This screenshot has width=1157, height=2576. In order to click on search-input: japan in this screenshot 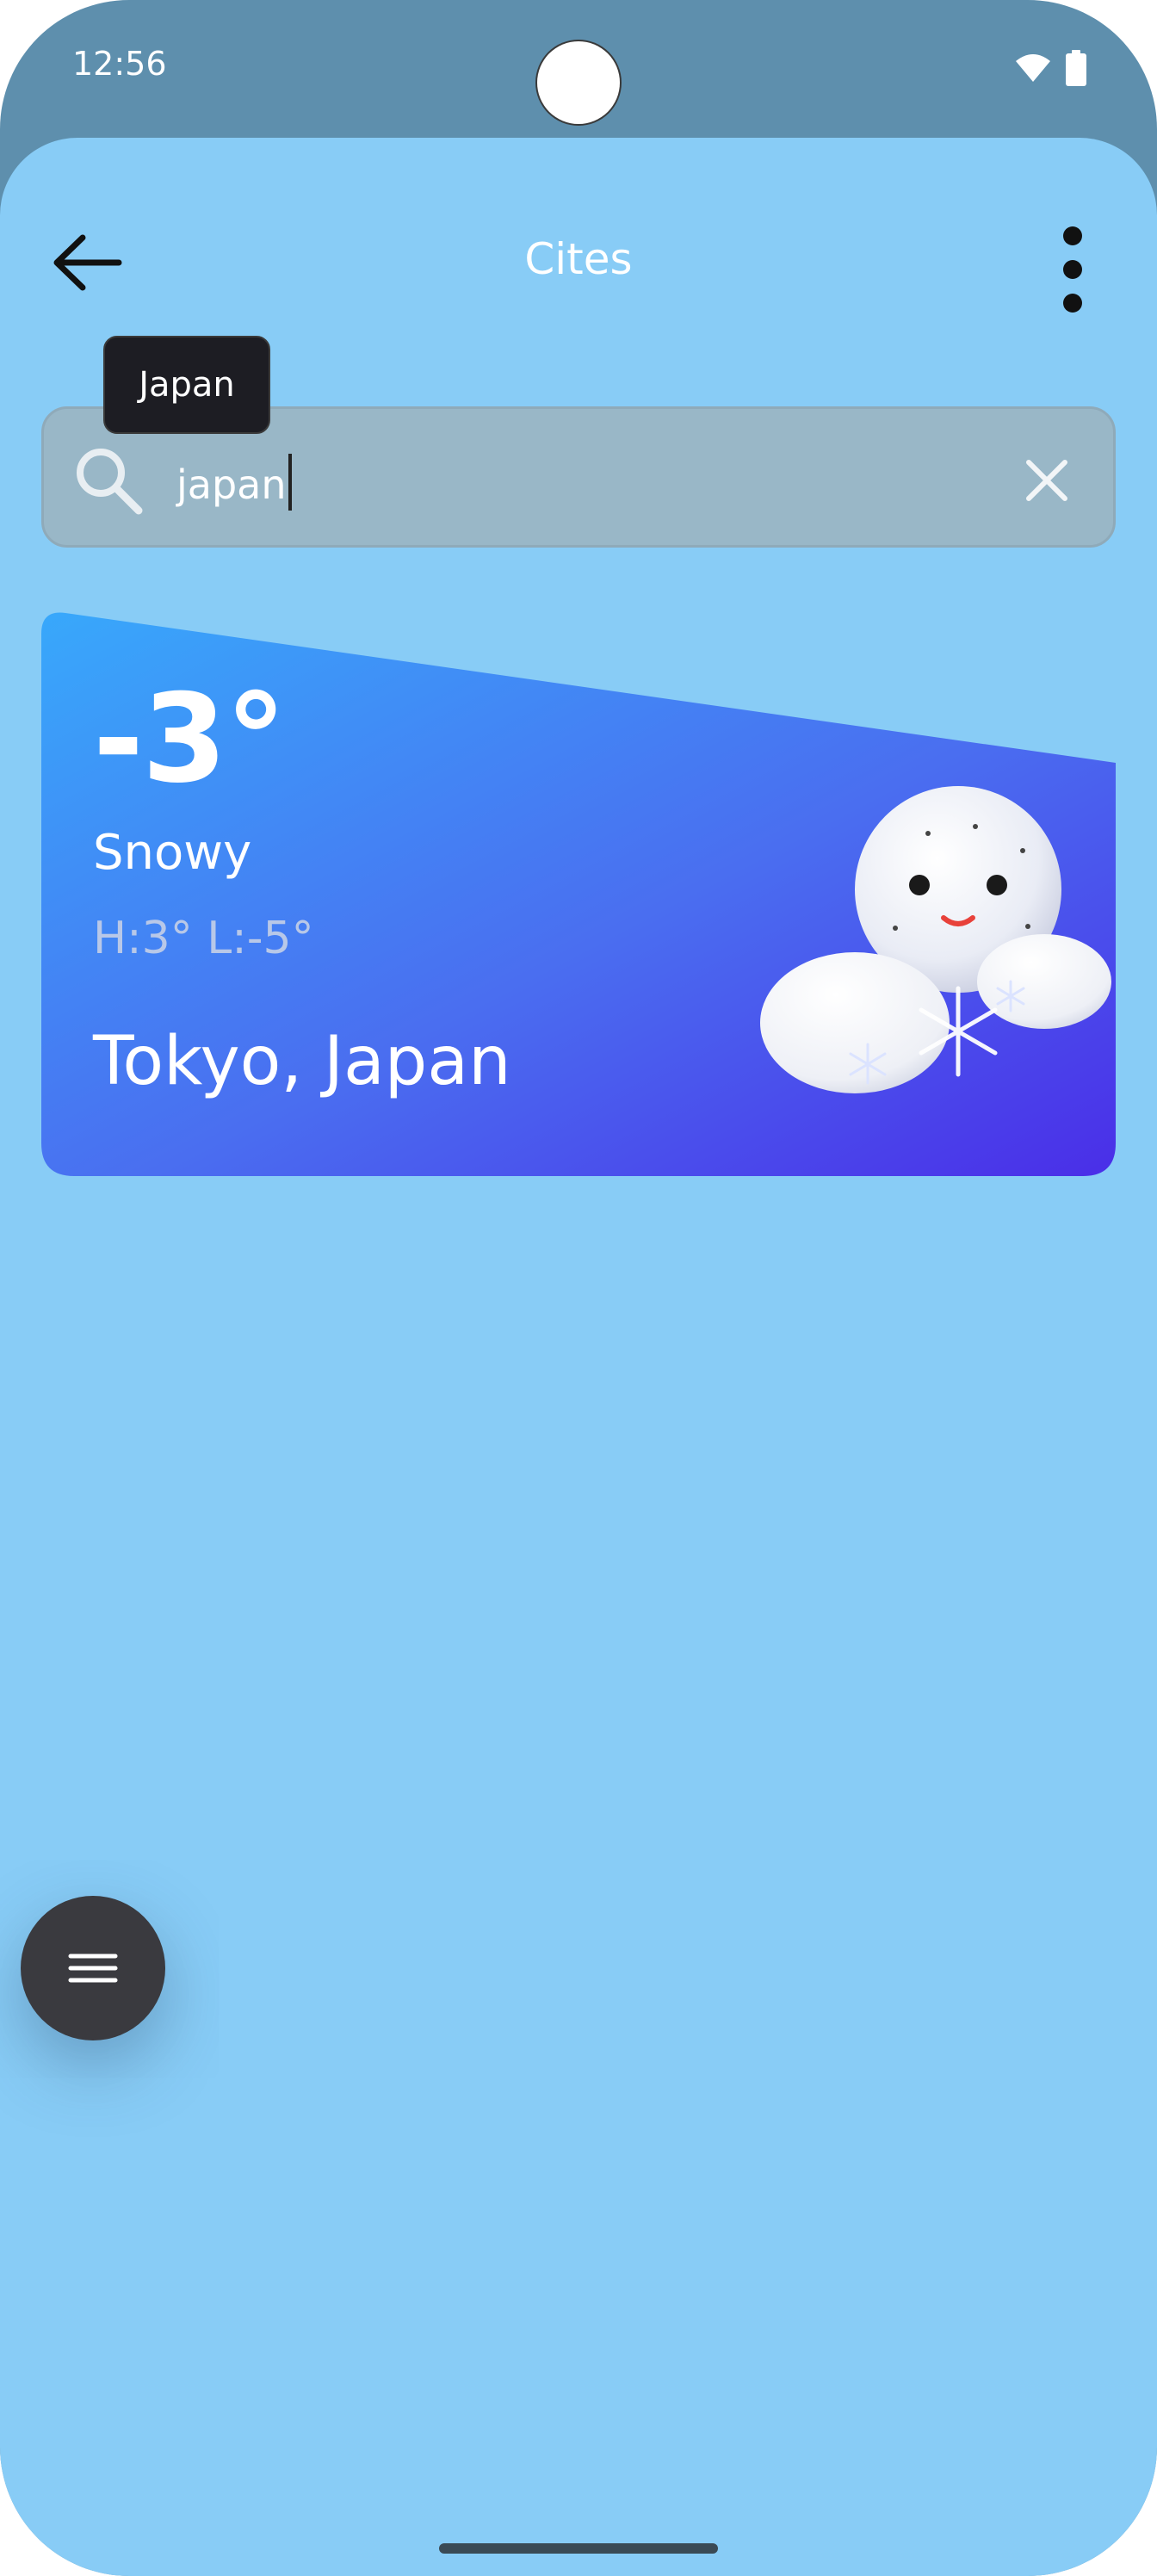, I will do `click(234, 483)`.